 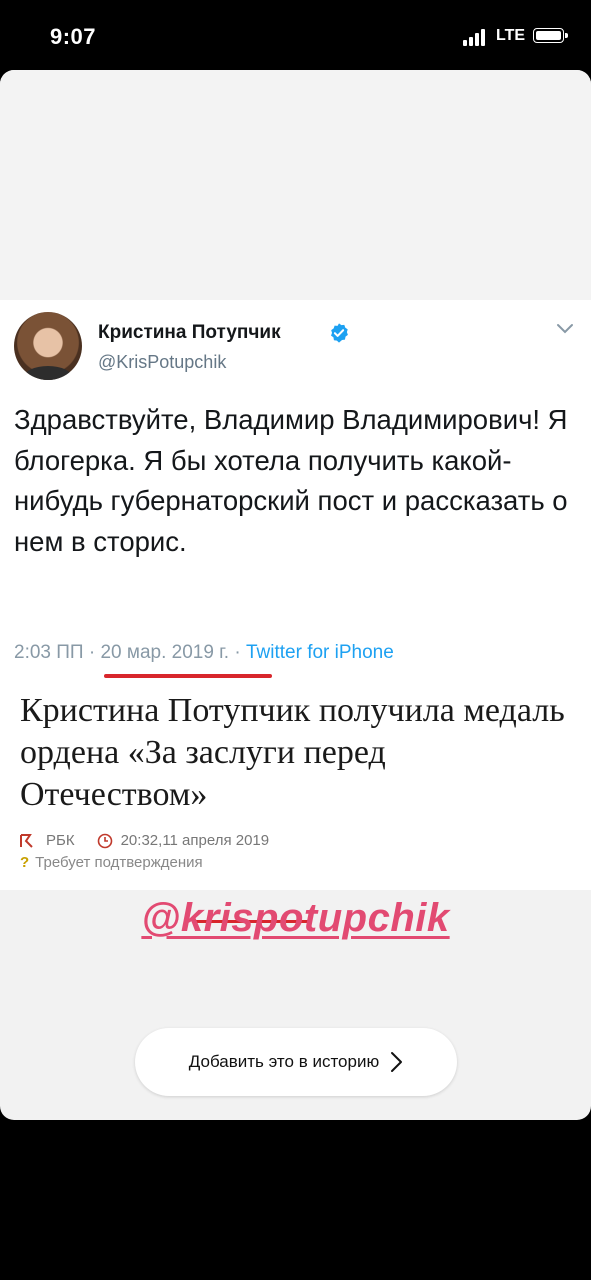 I want to click on status-bar: 9:07 LTE, so click(x=295, y=35).